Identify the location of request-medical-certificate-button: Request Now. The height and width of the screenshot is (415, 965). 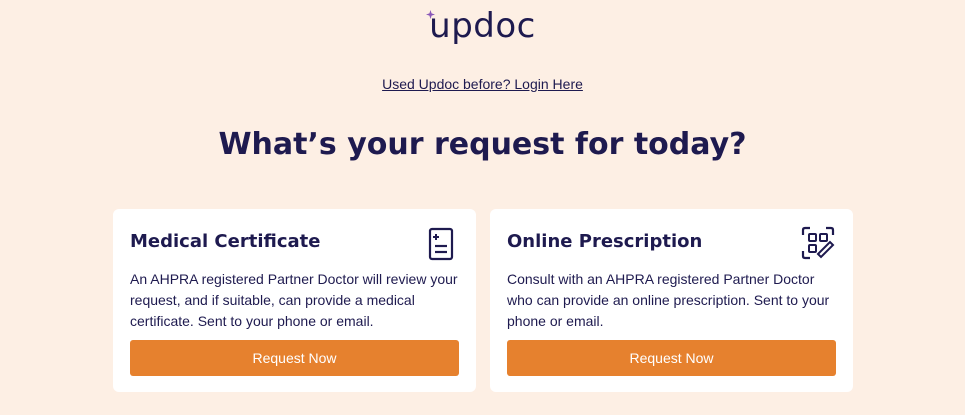
(294, 358).